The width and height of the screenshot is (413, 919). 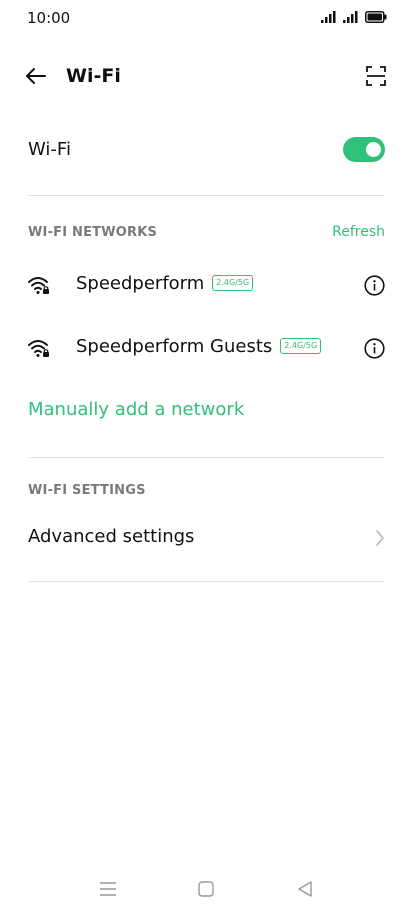 I want to click on page-title: Wi-Fi, so click(x=93, y=76).